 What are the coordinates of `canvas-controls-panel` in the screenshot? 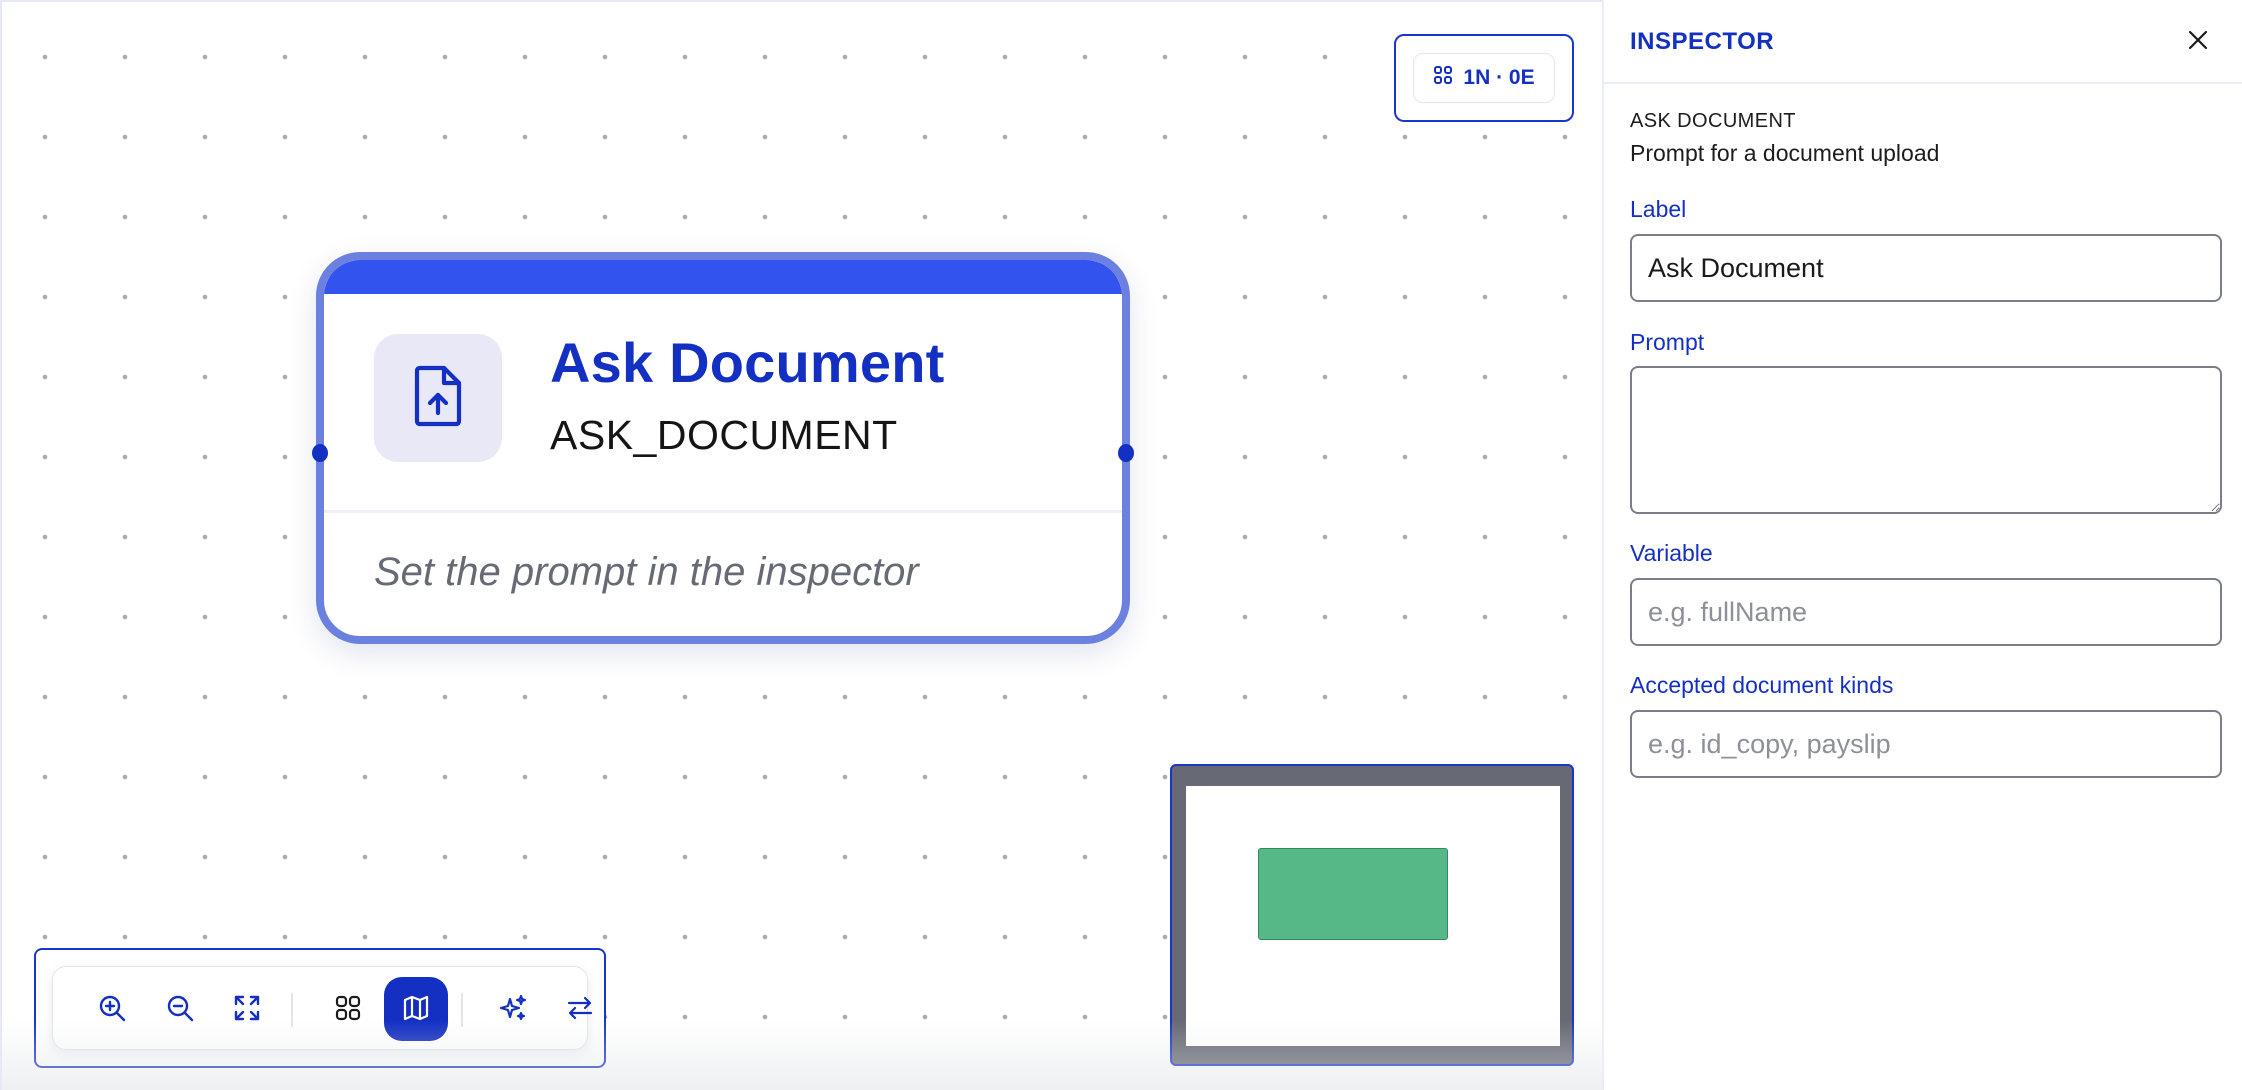 It's located at (320, 1008).